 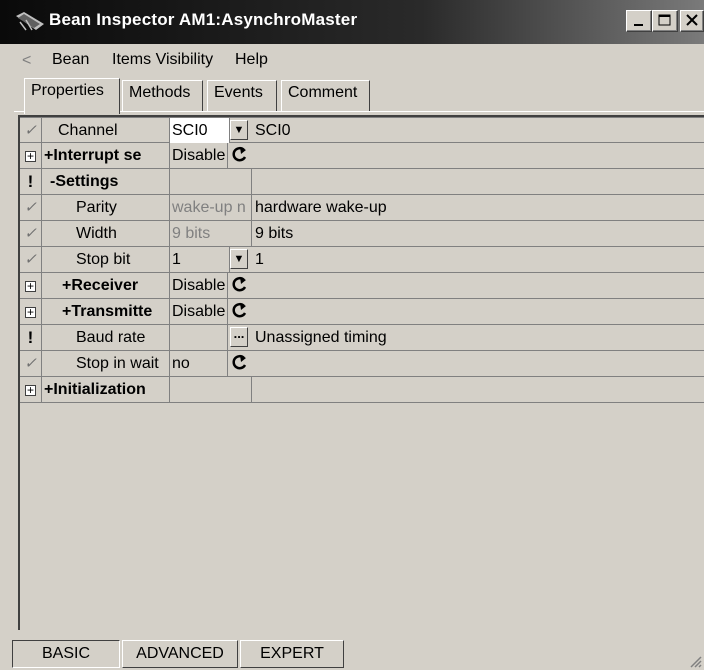 I want to click on property-value: wake-up n, so click(x=211, y=207).